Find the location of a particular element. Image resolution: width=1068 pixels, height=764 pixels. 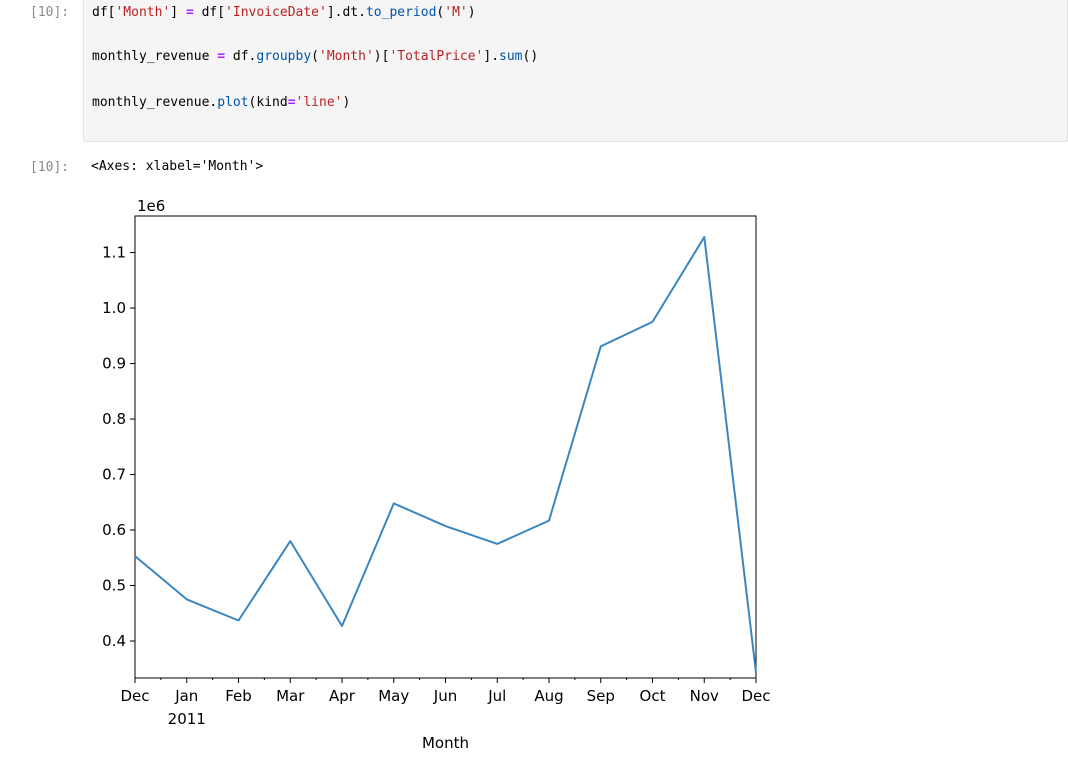

x-tick-label: Apr is located at coordinates (342, 696).